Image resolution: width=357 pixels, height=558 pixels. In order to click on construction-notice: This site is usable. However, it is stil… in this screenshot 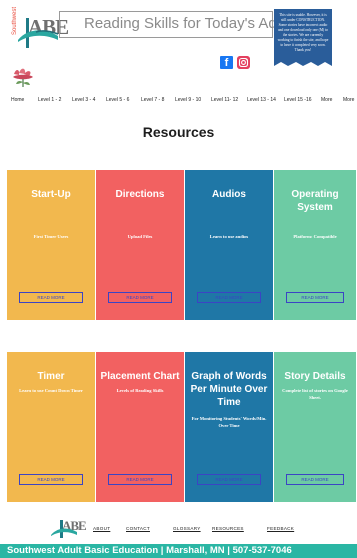, I will do `click(303, 35)`.